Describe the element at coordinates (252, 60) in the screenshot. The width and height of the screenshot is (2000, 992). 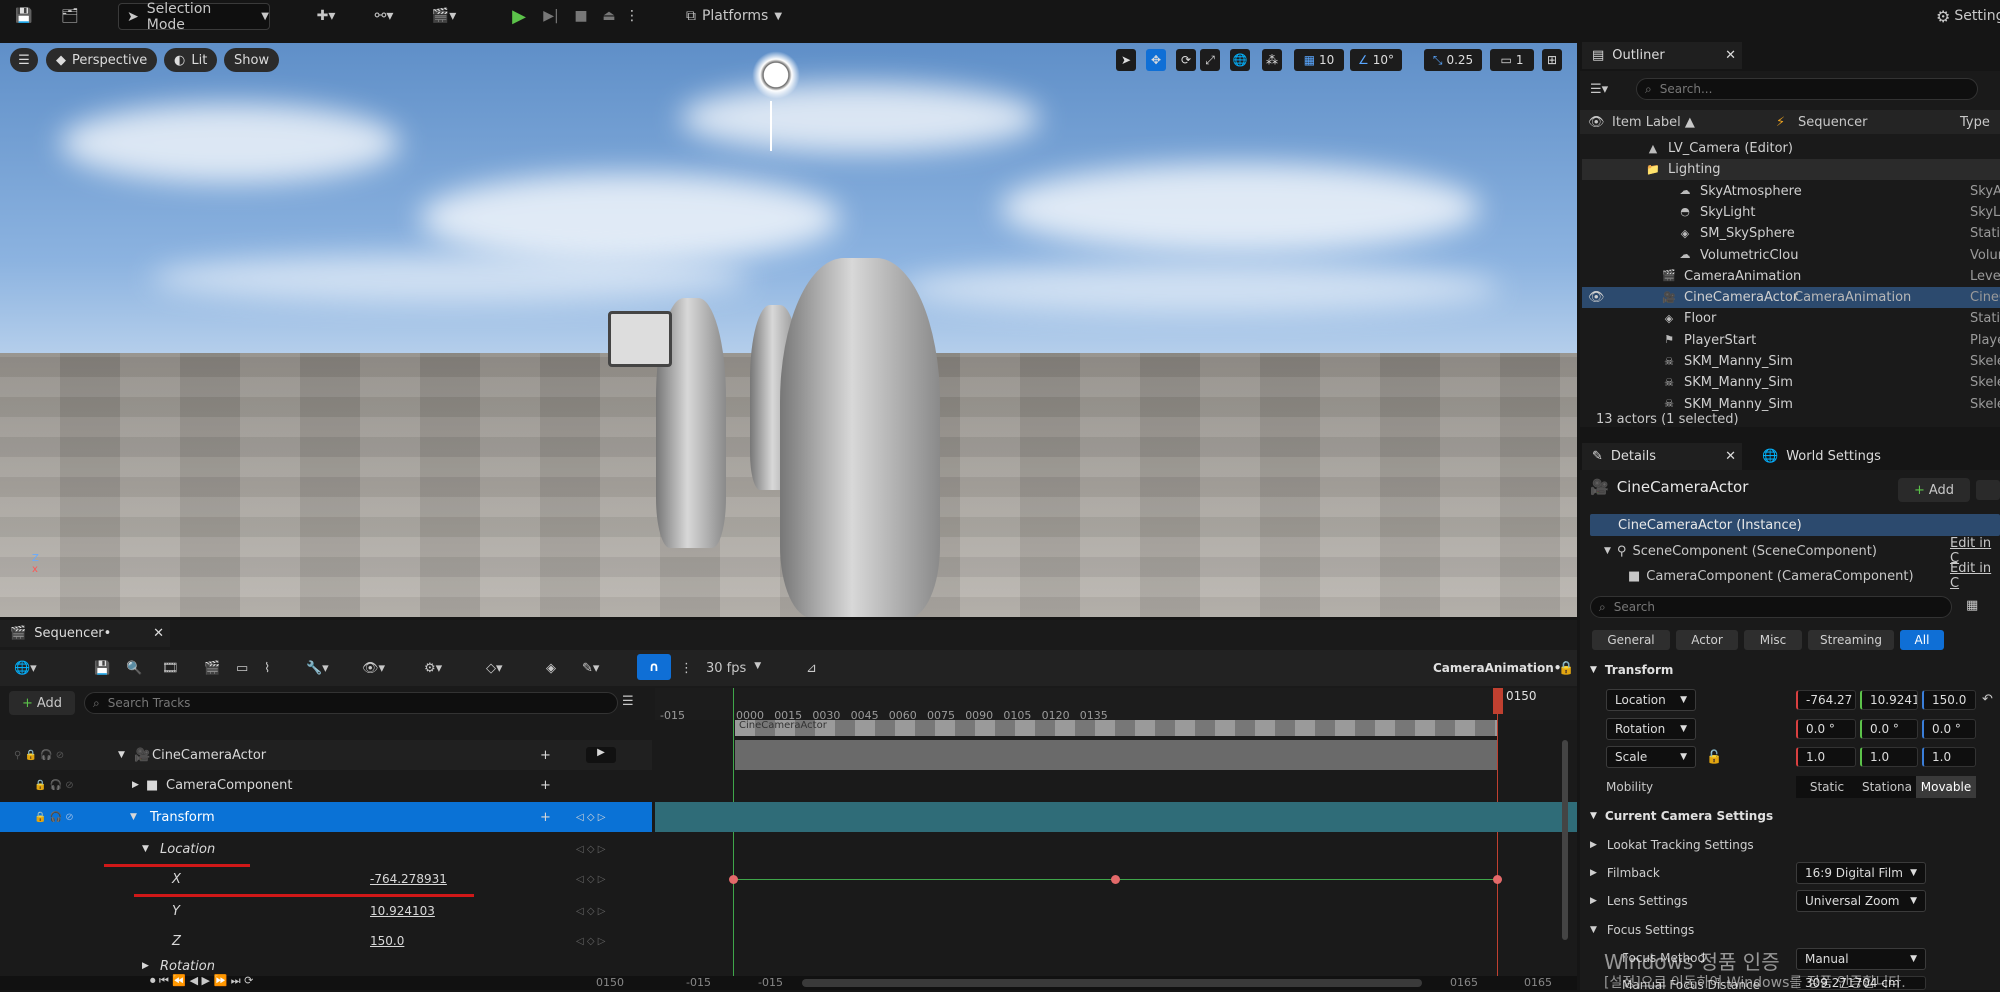
I see `show-button: Show` at that location.